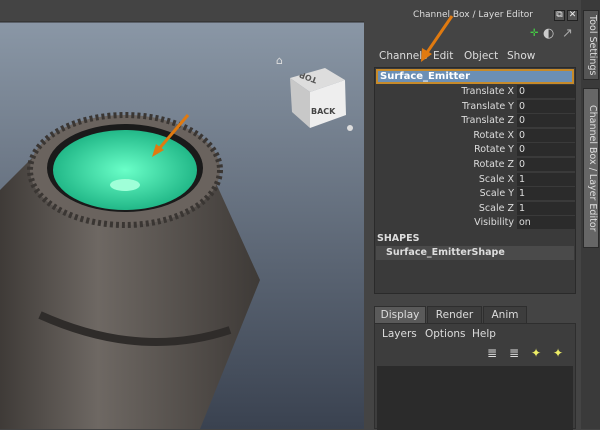 The image size is (600, 430). I want to click on channel-name: Translate Y, so click(488, 106).